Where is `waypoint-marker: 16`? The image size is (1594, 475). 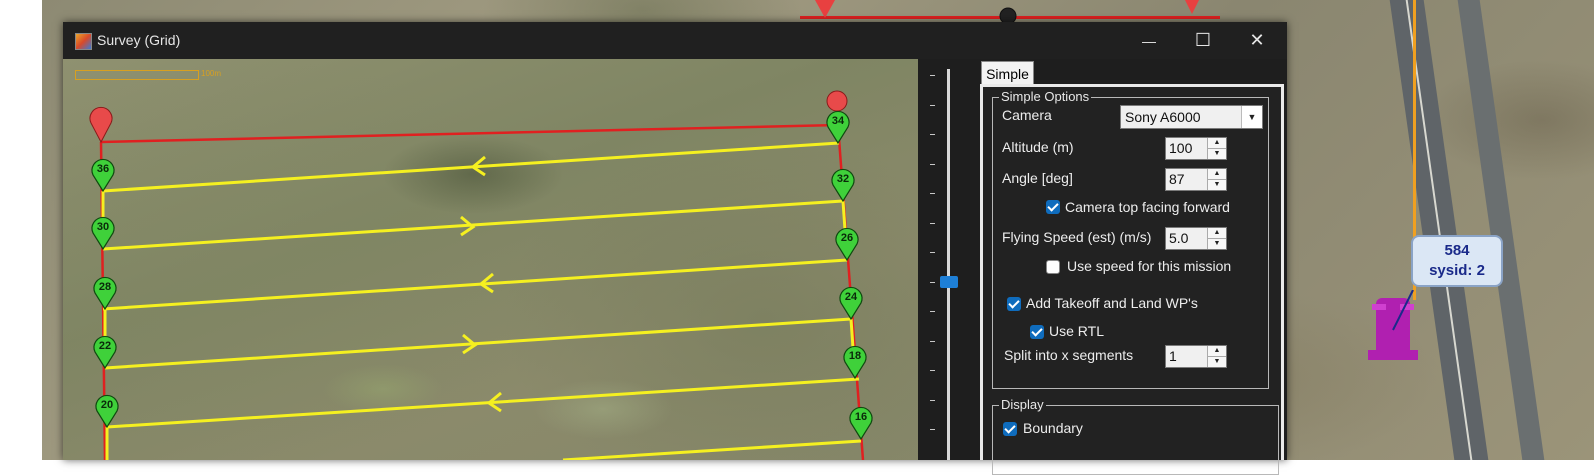
waypoint-marker: 16 is located at coordinates (861, 423).